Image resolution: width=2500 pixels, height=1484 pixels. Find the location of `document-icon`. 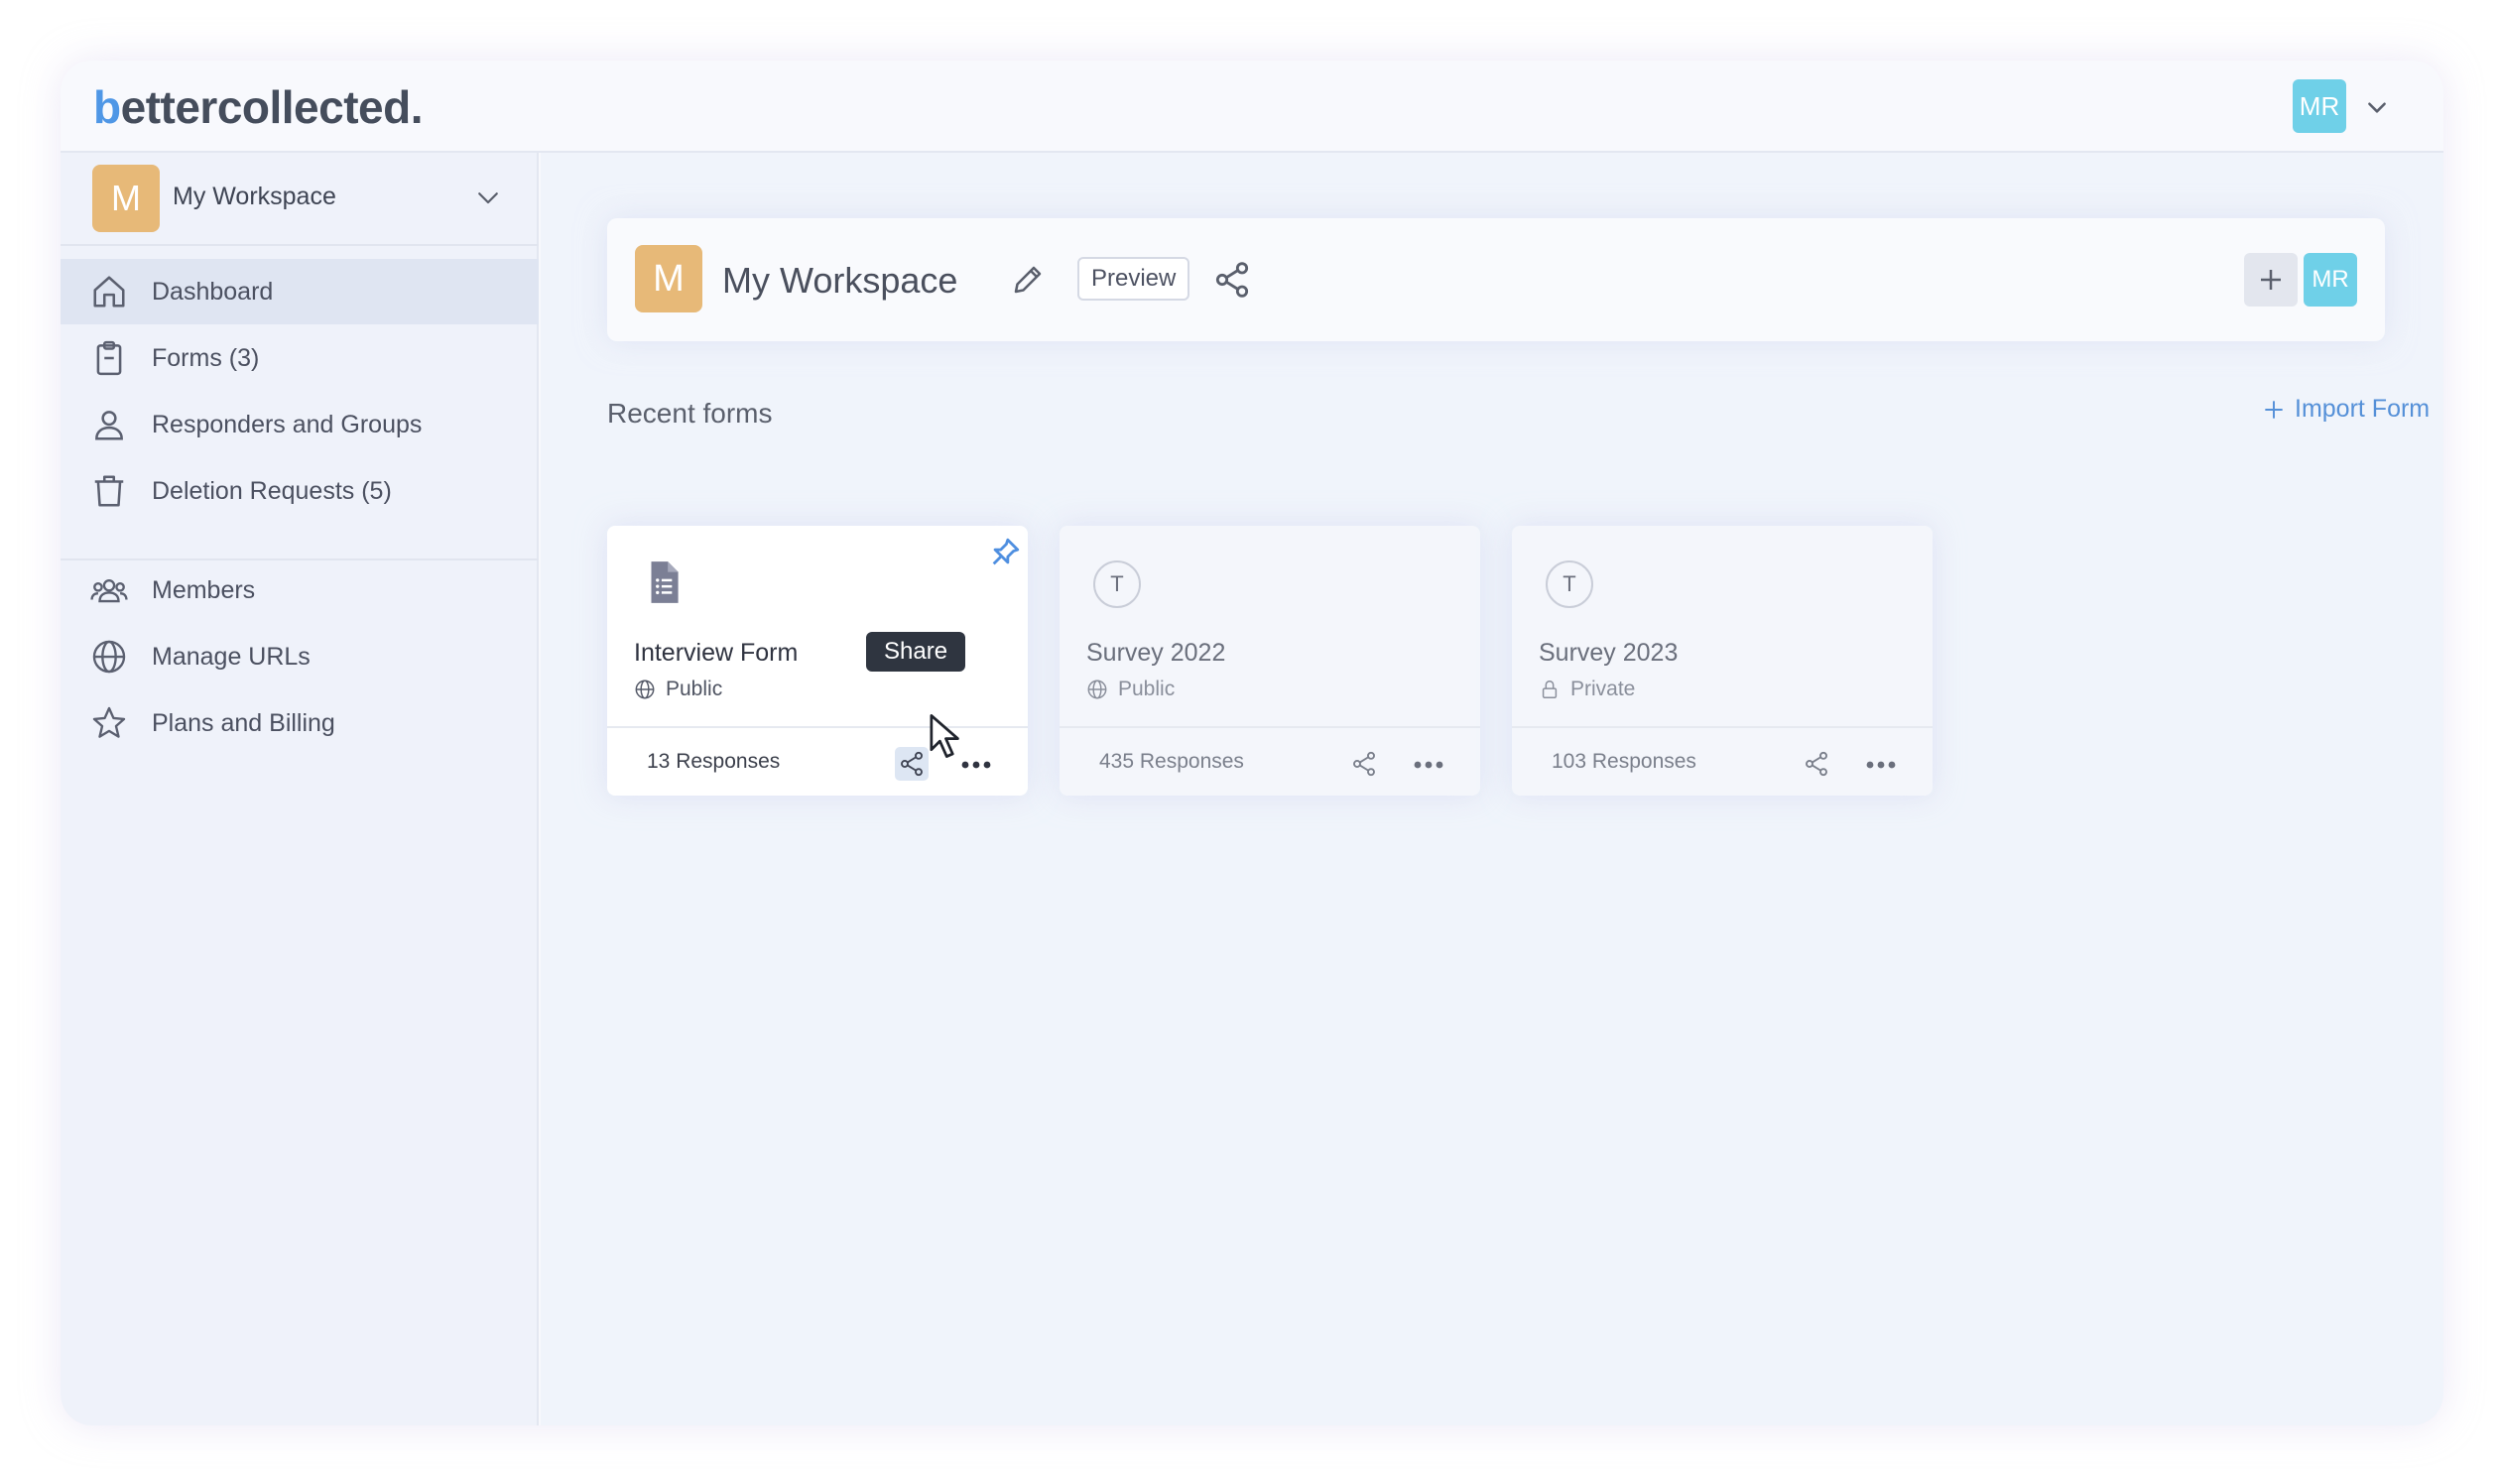

document-icon is located at coordinates (665, 582).